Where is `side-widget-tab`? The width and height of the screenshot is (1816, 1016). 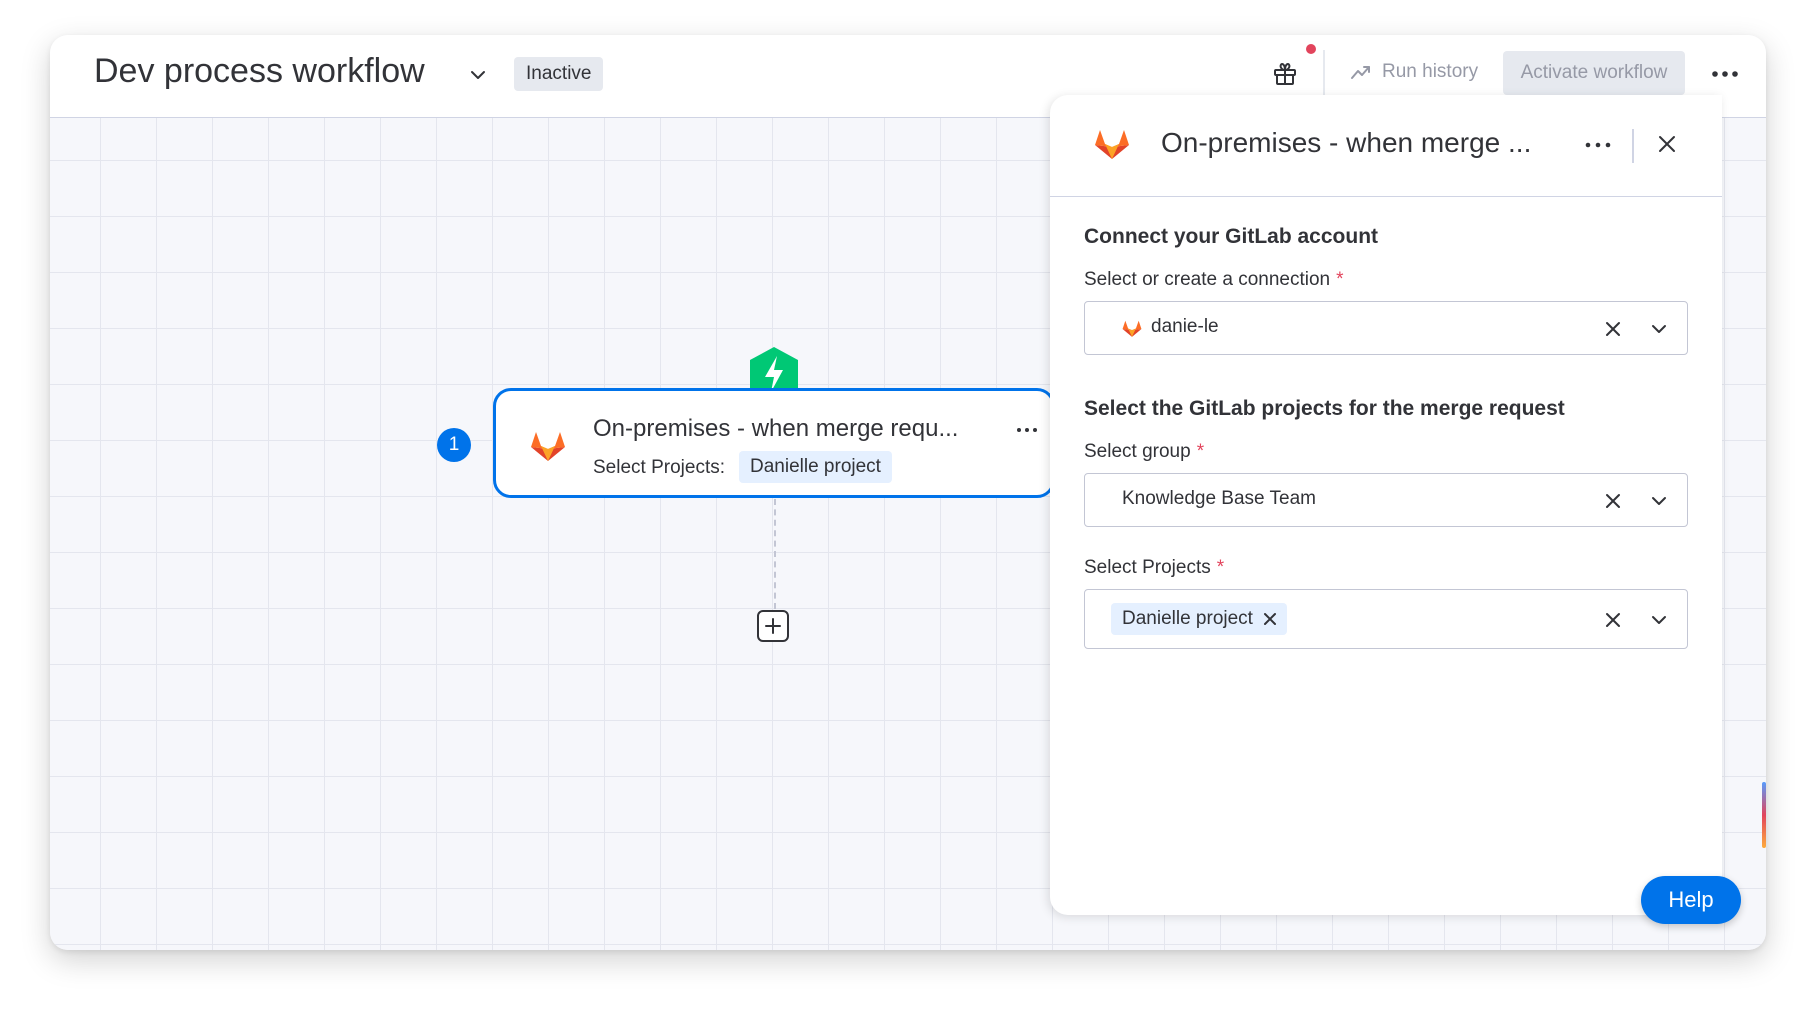 side-widget-tab is located at coordinates (1764, 815).